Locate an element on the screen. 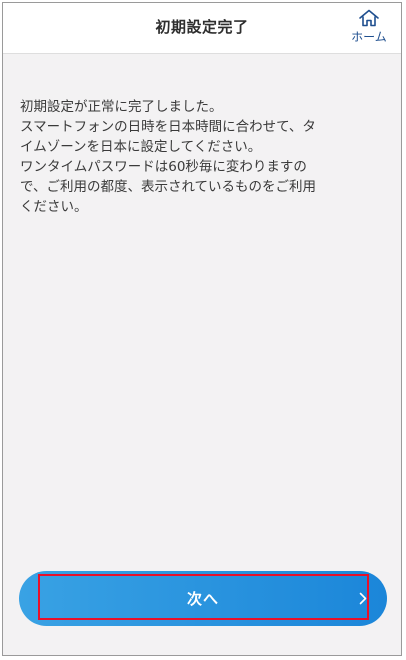 This screenshot has width=406, height=660. next-button: 次へ is located at coordinates (203, 598).